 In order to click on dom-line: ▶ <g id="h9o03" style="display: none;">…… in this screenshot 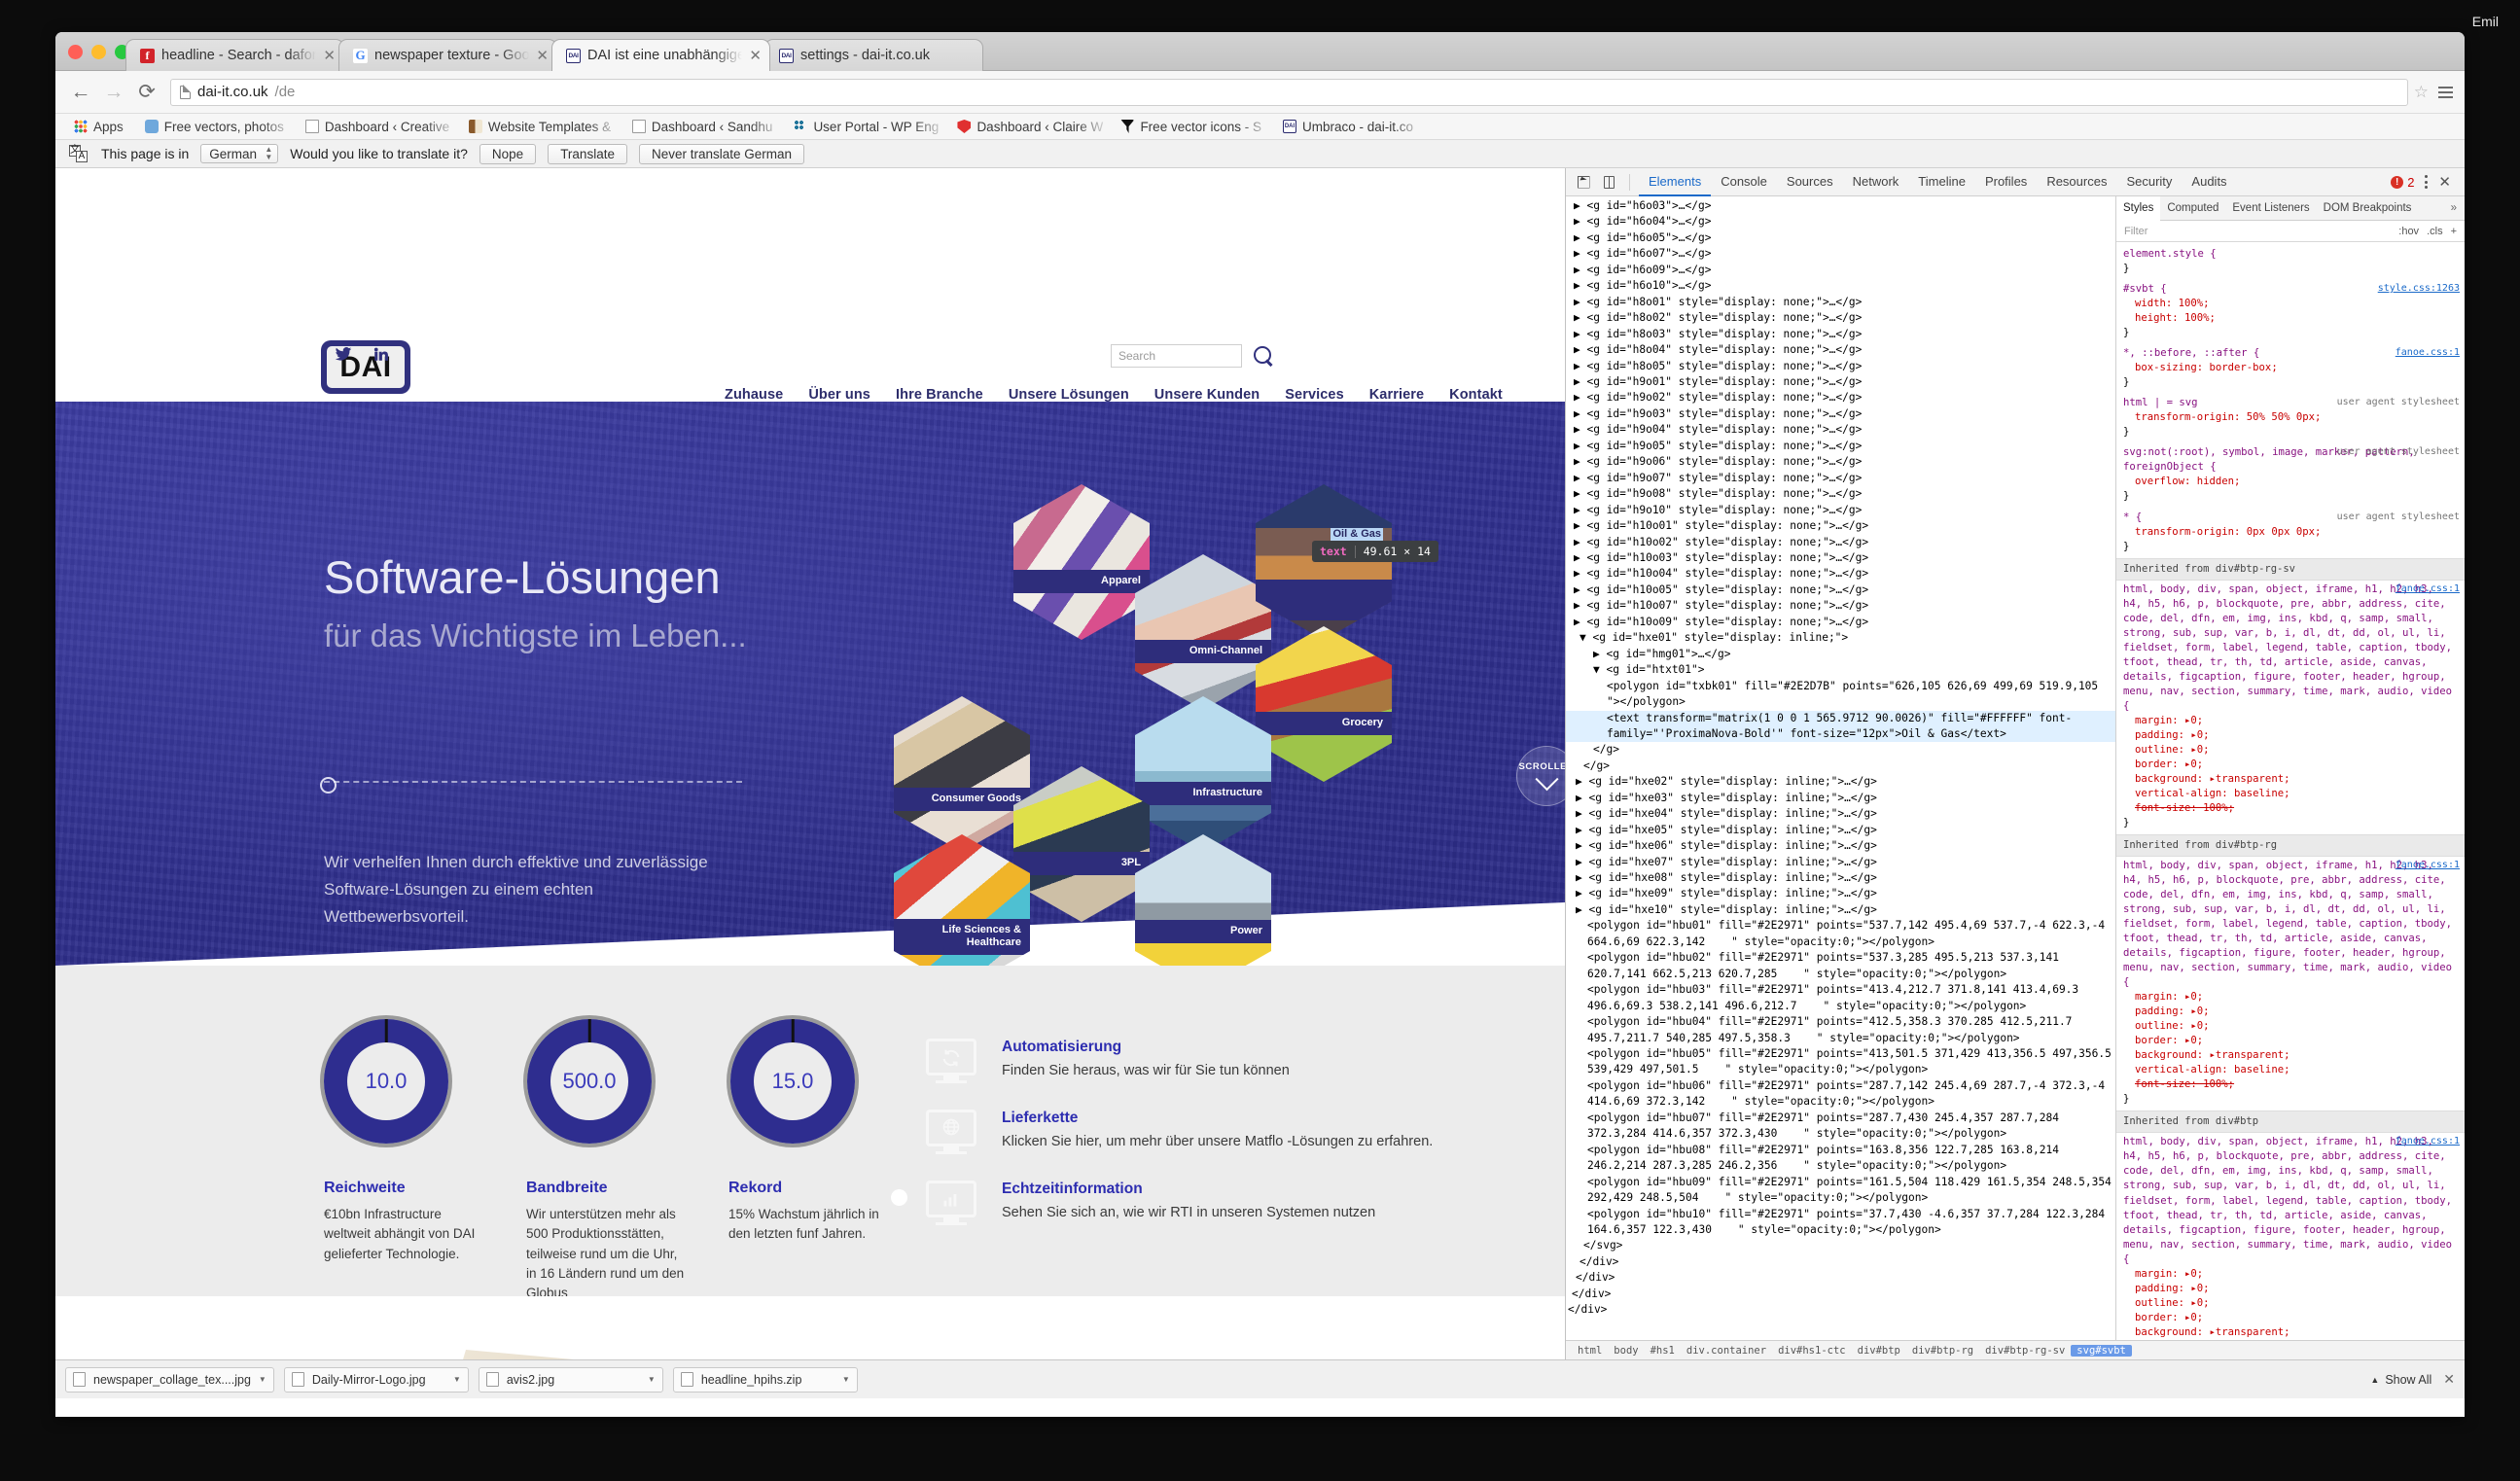, I will do `click(1840, 414)`.